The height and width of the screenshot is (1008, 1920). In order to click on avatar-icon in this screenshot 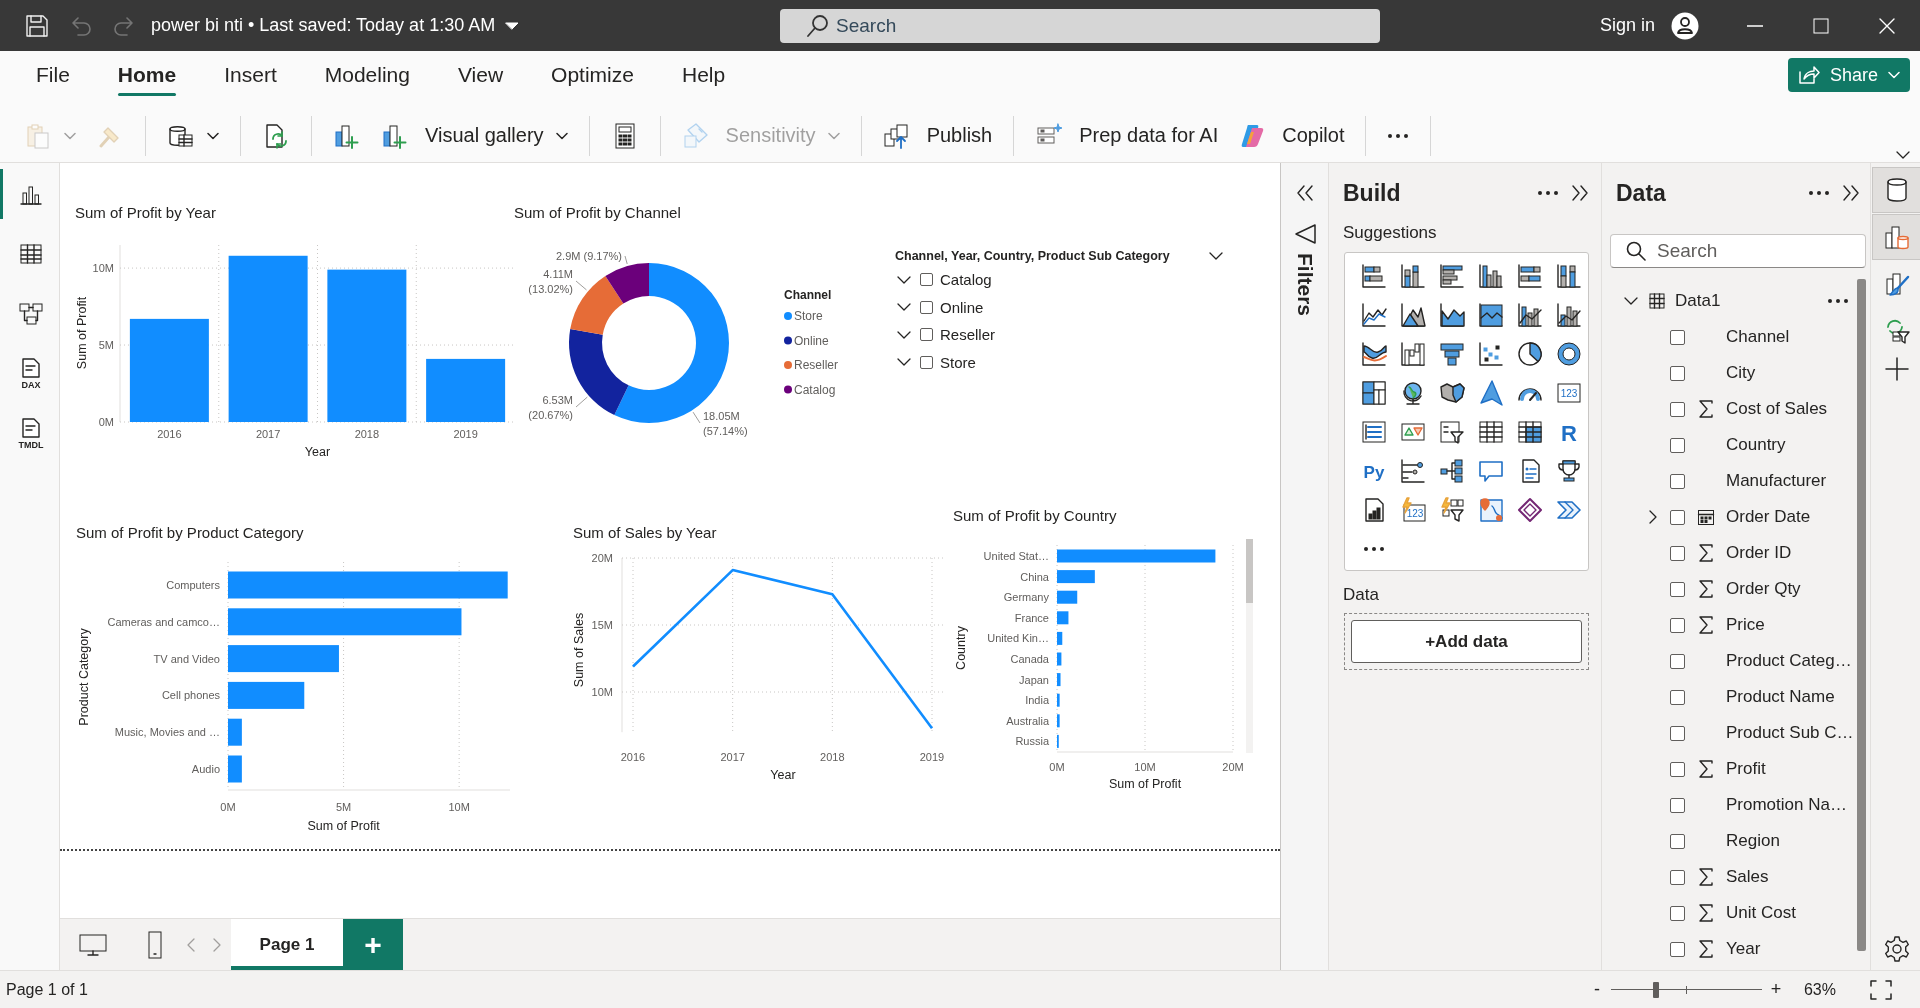, I will do `click(1685, 25)`.